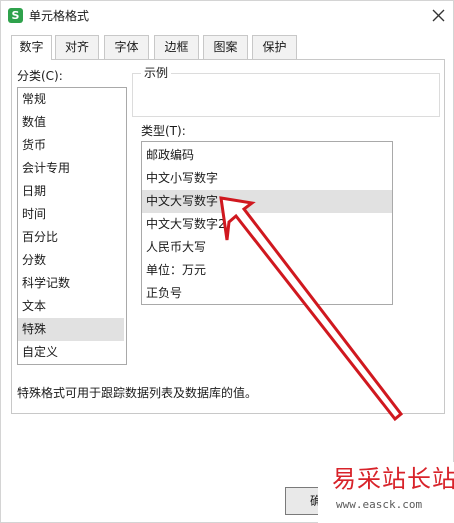 Image resolution: width=454 pixels, height=523 pixels. What do you see at coordinates (379, 504) in the screenshot?
I see `watermark-url: www.easck.com` at bounding box center [379, 504].